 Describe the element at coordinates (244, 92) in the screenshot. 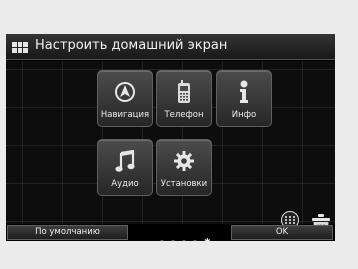

I see `info-icon` at that location.